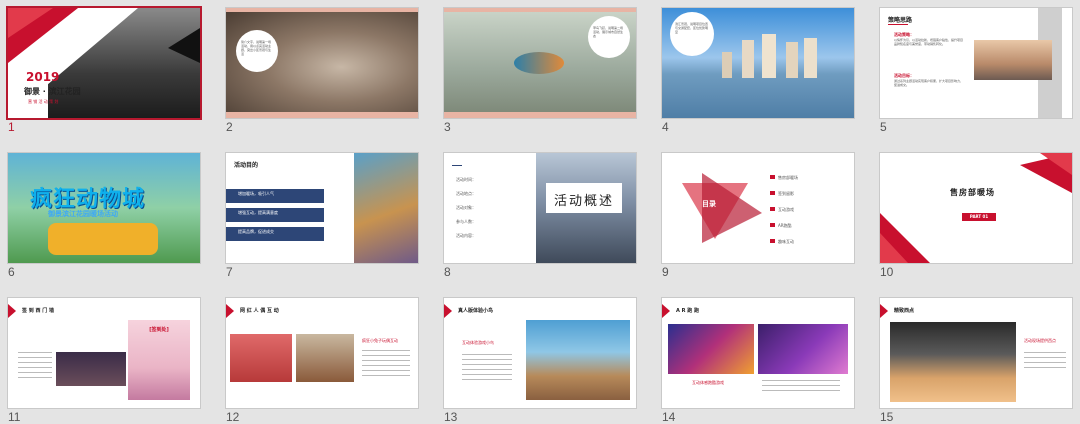 The width and height of the screenshot is (1080, 424). What do you see at coordinates (275, 196) in the screenshot?
I see `purpose-item-1: 增加暖场，吸引人气` at bounding box center [275, 196].